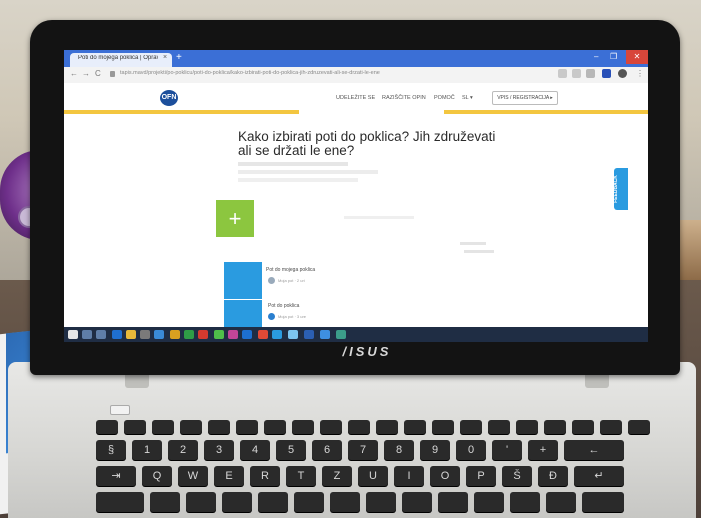 This screenshot has width=701, height=518. What do you see at coordinates (73, 334) in the screenshot?
I see `start-icon` at bounding box center [73, 334].